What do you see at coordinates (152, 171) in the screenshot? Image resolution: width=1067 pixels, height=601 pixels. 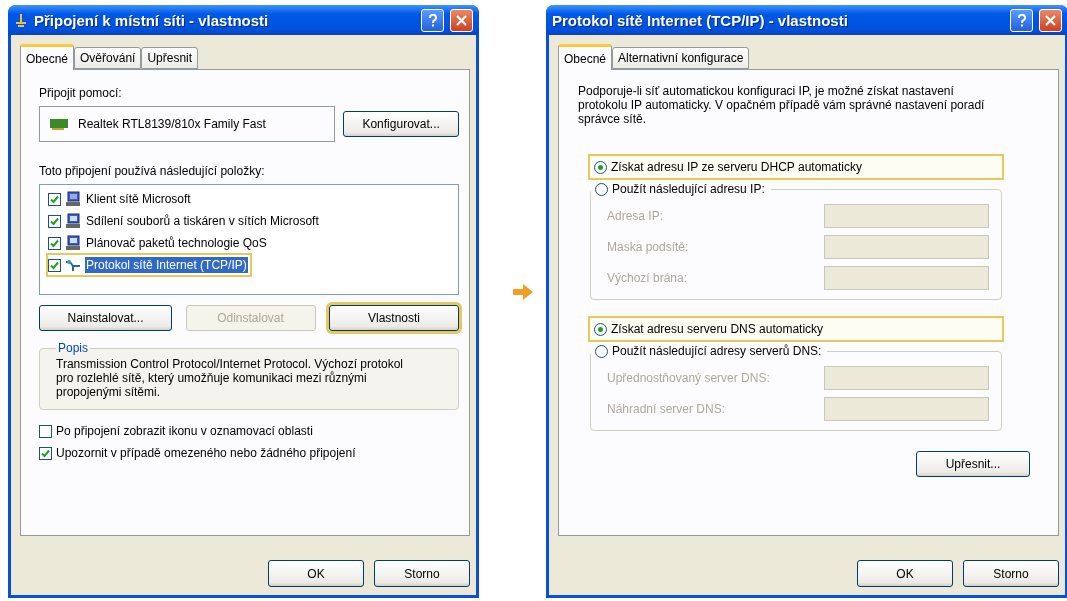 I see `list-label: Toto připojení používá následující položky:` at bounding box center [152, 171].